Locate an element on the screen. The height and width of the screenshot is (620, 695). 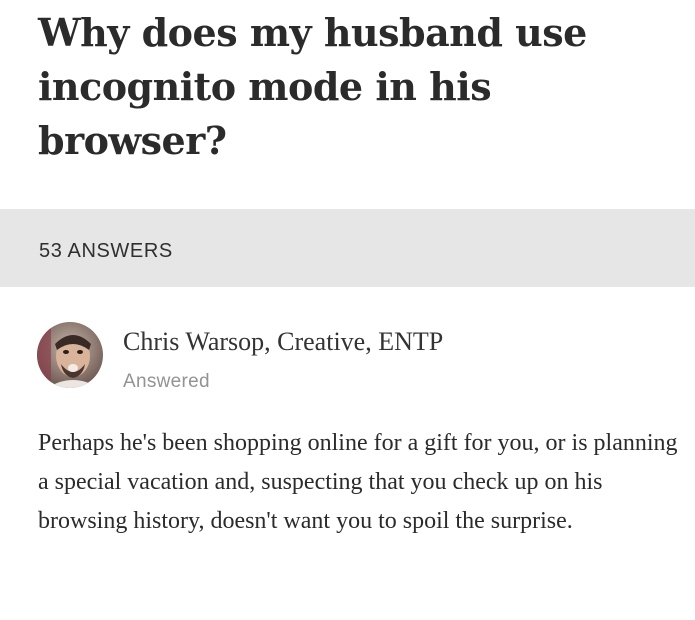
answer-status: Answered is located at coordinates (166, 381).